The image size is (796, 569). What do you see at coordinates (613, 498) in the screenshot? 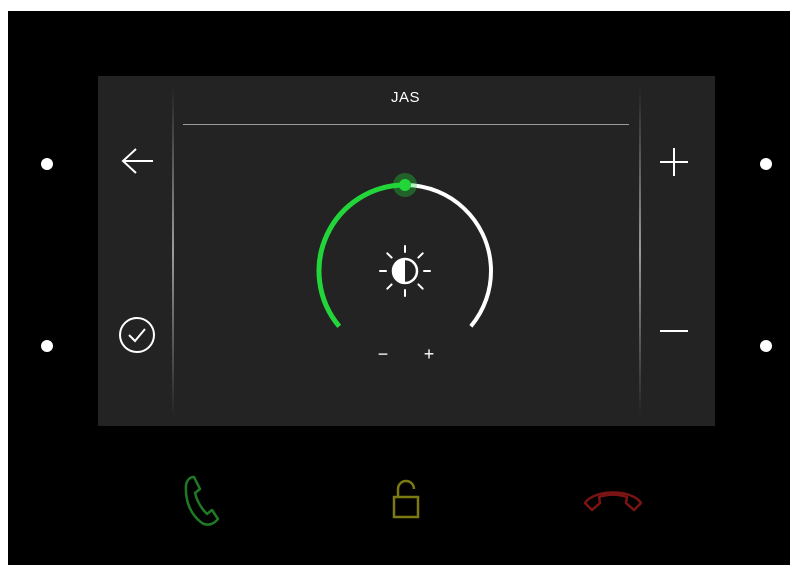
I see `phone-hangup-icon` at bounding box center [613, 498].